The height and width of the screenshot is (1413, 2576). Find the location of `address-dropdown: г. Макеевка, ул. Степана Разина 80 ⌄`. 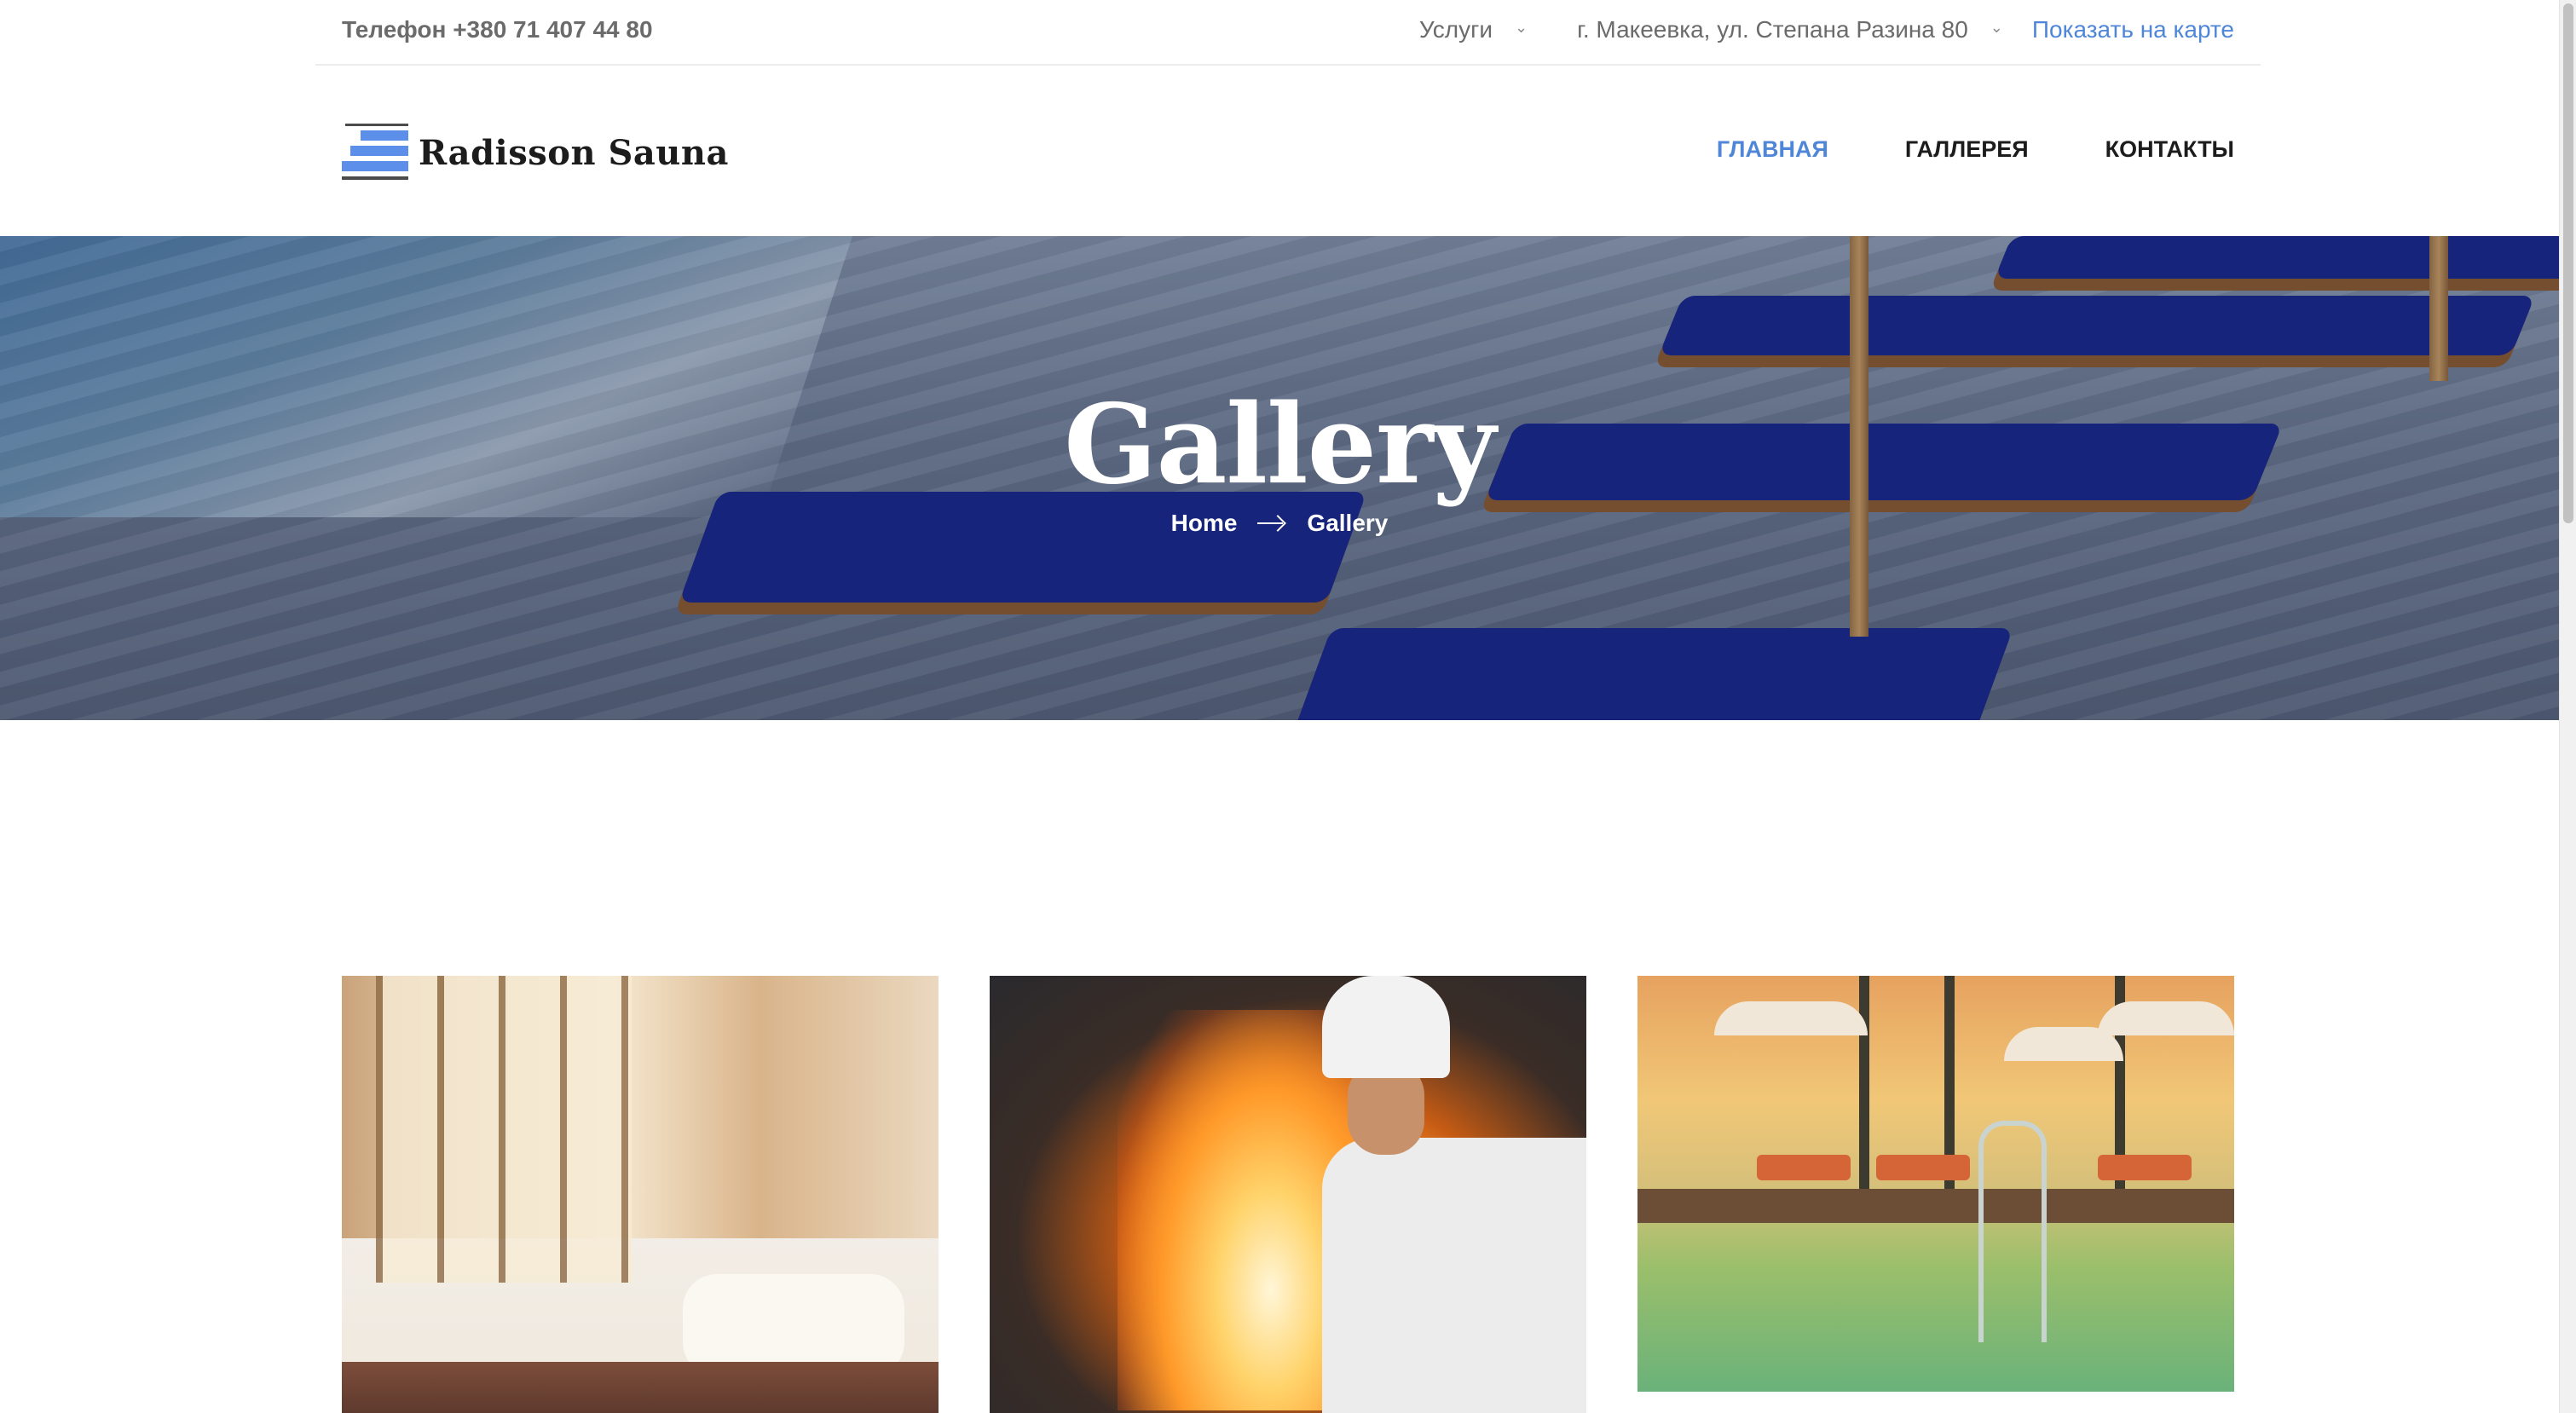

address-dropdown: г. Макеевка, ул. Степана Разина 80 ⌄ is located at coordinates (1790, 29).